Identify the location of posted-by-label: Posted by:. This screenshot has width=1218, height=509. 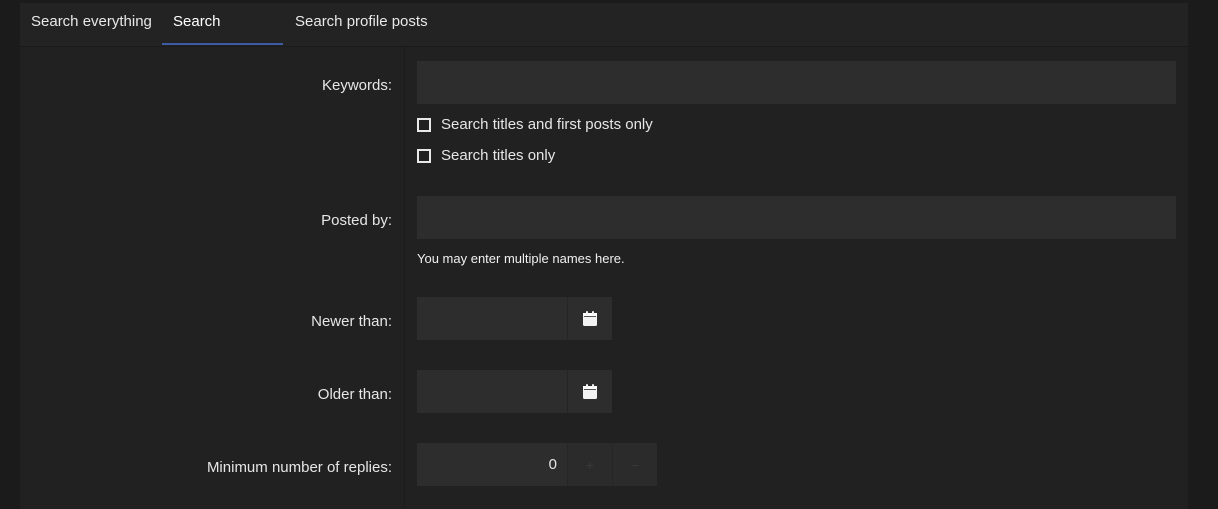
(356, 220).